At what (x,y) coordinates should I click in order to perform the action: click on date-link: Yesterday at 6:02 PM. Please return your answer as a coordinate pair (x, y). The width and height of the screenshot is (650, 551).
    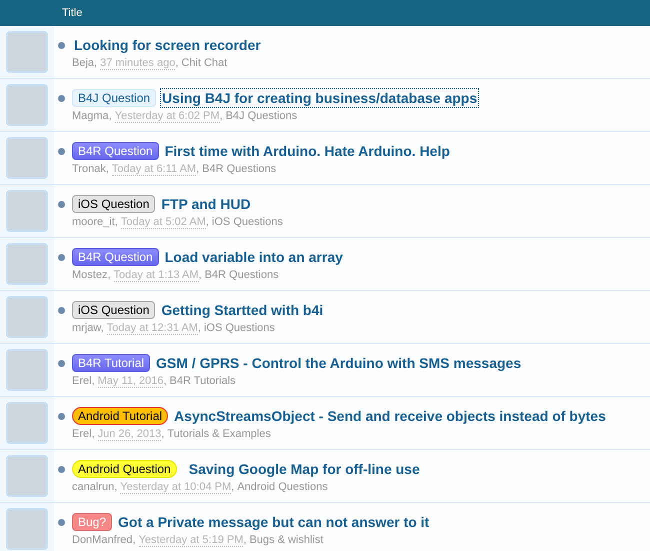
    Looking at the image, I should click on (167, 116).